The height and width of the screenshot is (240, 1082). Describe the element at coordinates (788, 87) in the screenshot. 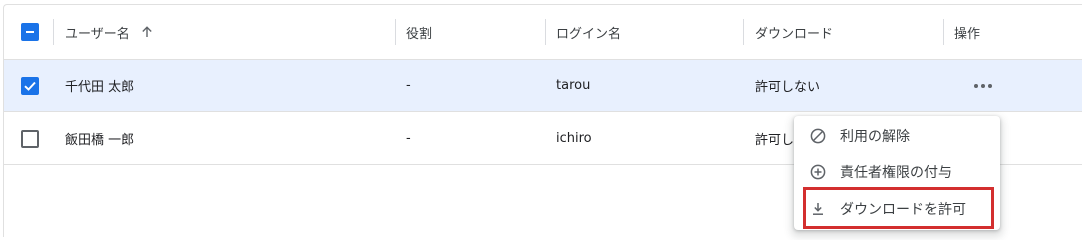

I see `row-download: 許可しない` at that location.